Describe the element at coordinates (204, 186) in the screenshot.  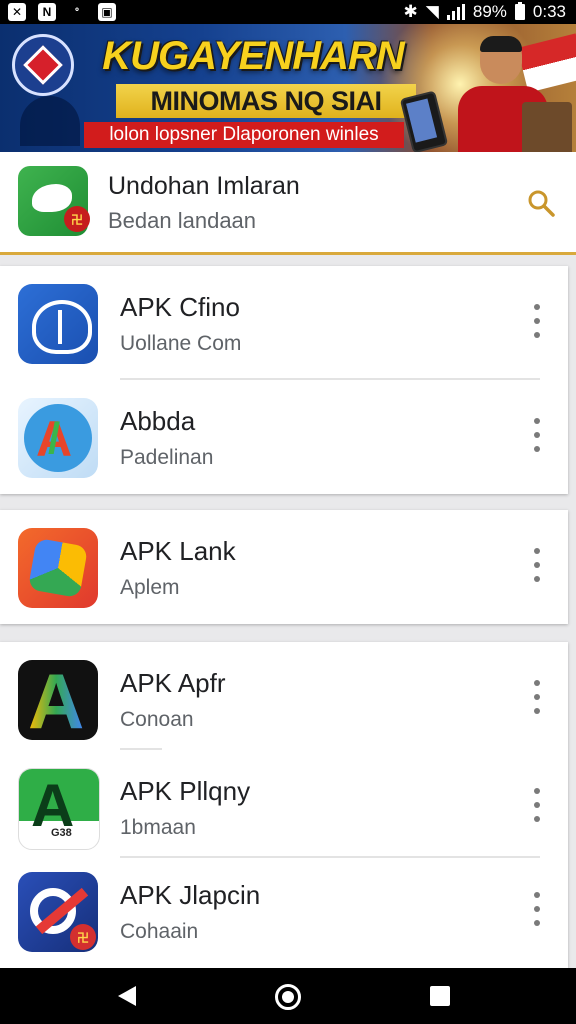
I see `header-title: Undohan Imlaran` at that location.